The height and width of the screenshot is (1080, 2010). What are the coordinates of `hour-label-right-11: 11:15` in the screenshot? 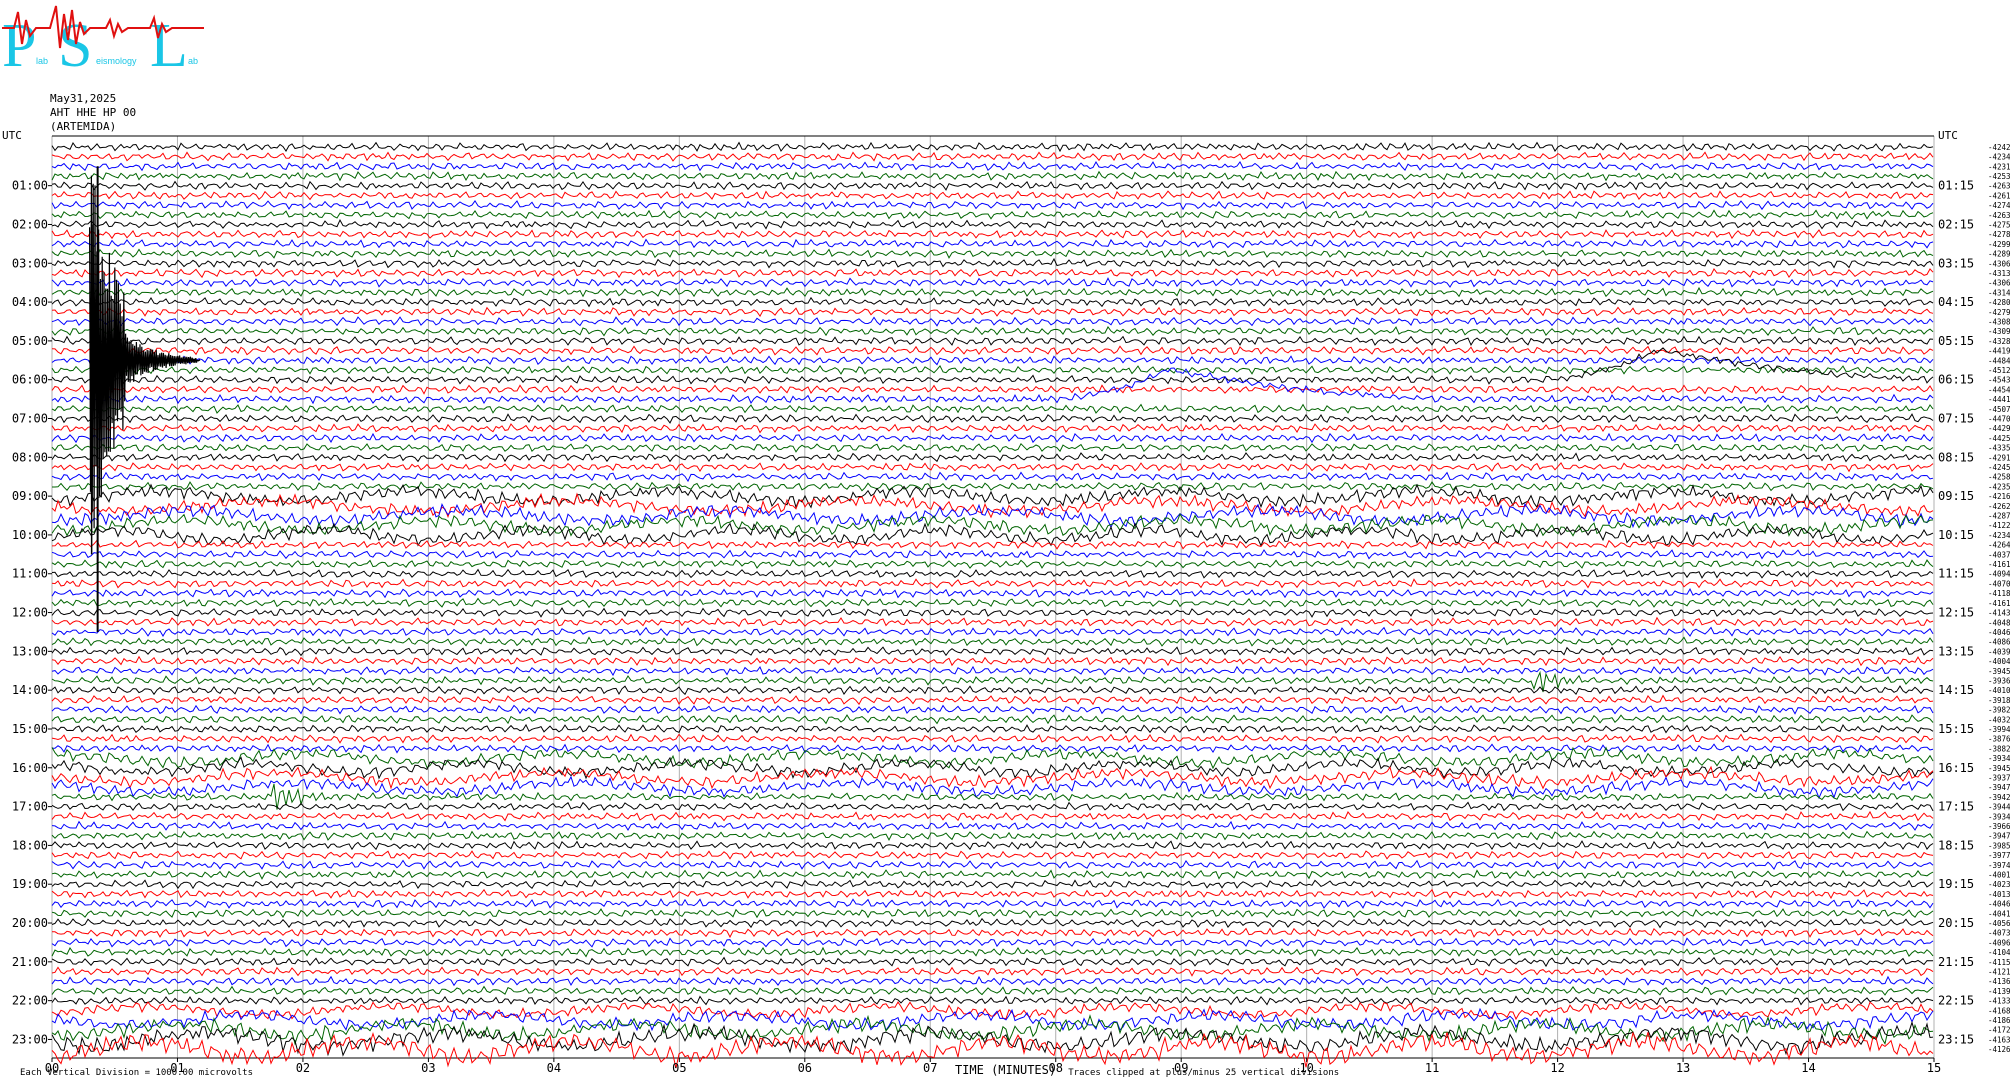 It's located at (1956, 574).